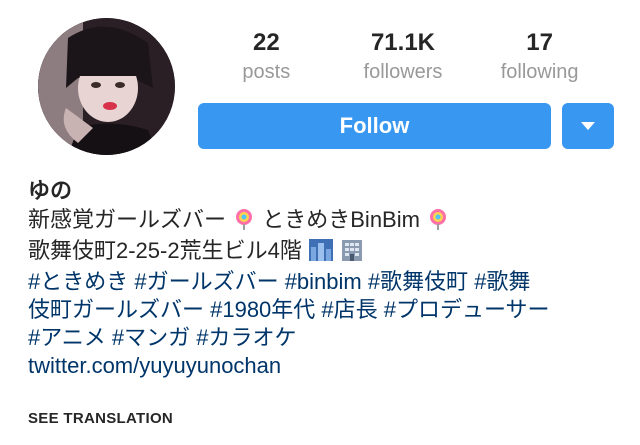 The image size is (640, 445). I want to click on profile-stats: 22 posts 71.1K followers 17 following, so click(403, 56).